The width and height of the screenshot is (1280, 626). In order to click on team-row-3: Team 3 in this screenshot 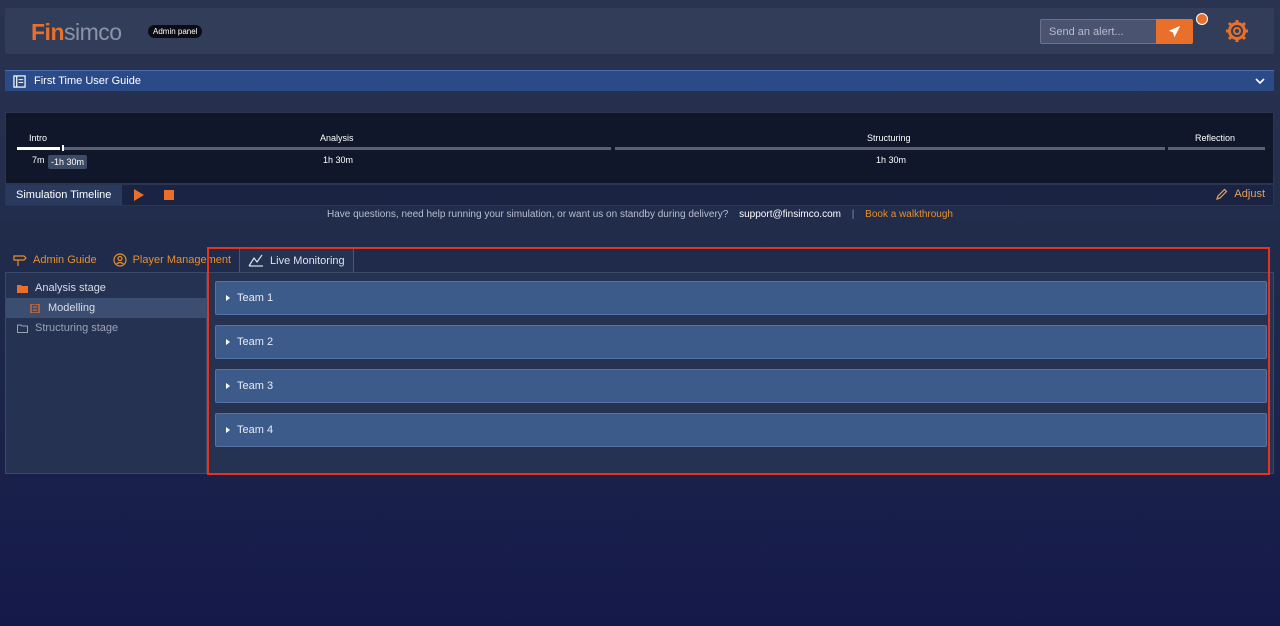, I will do `click(741, 386)`.